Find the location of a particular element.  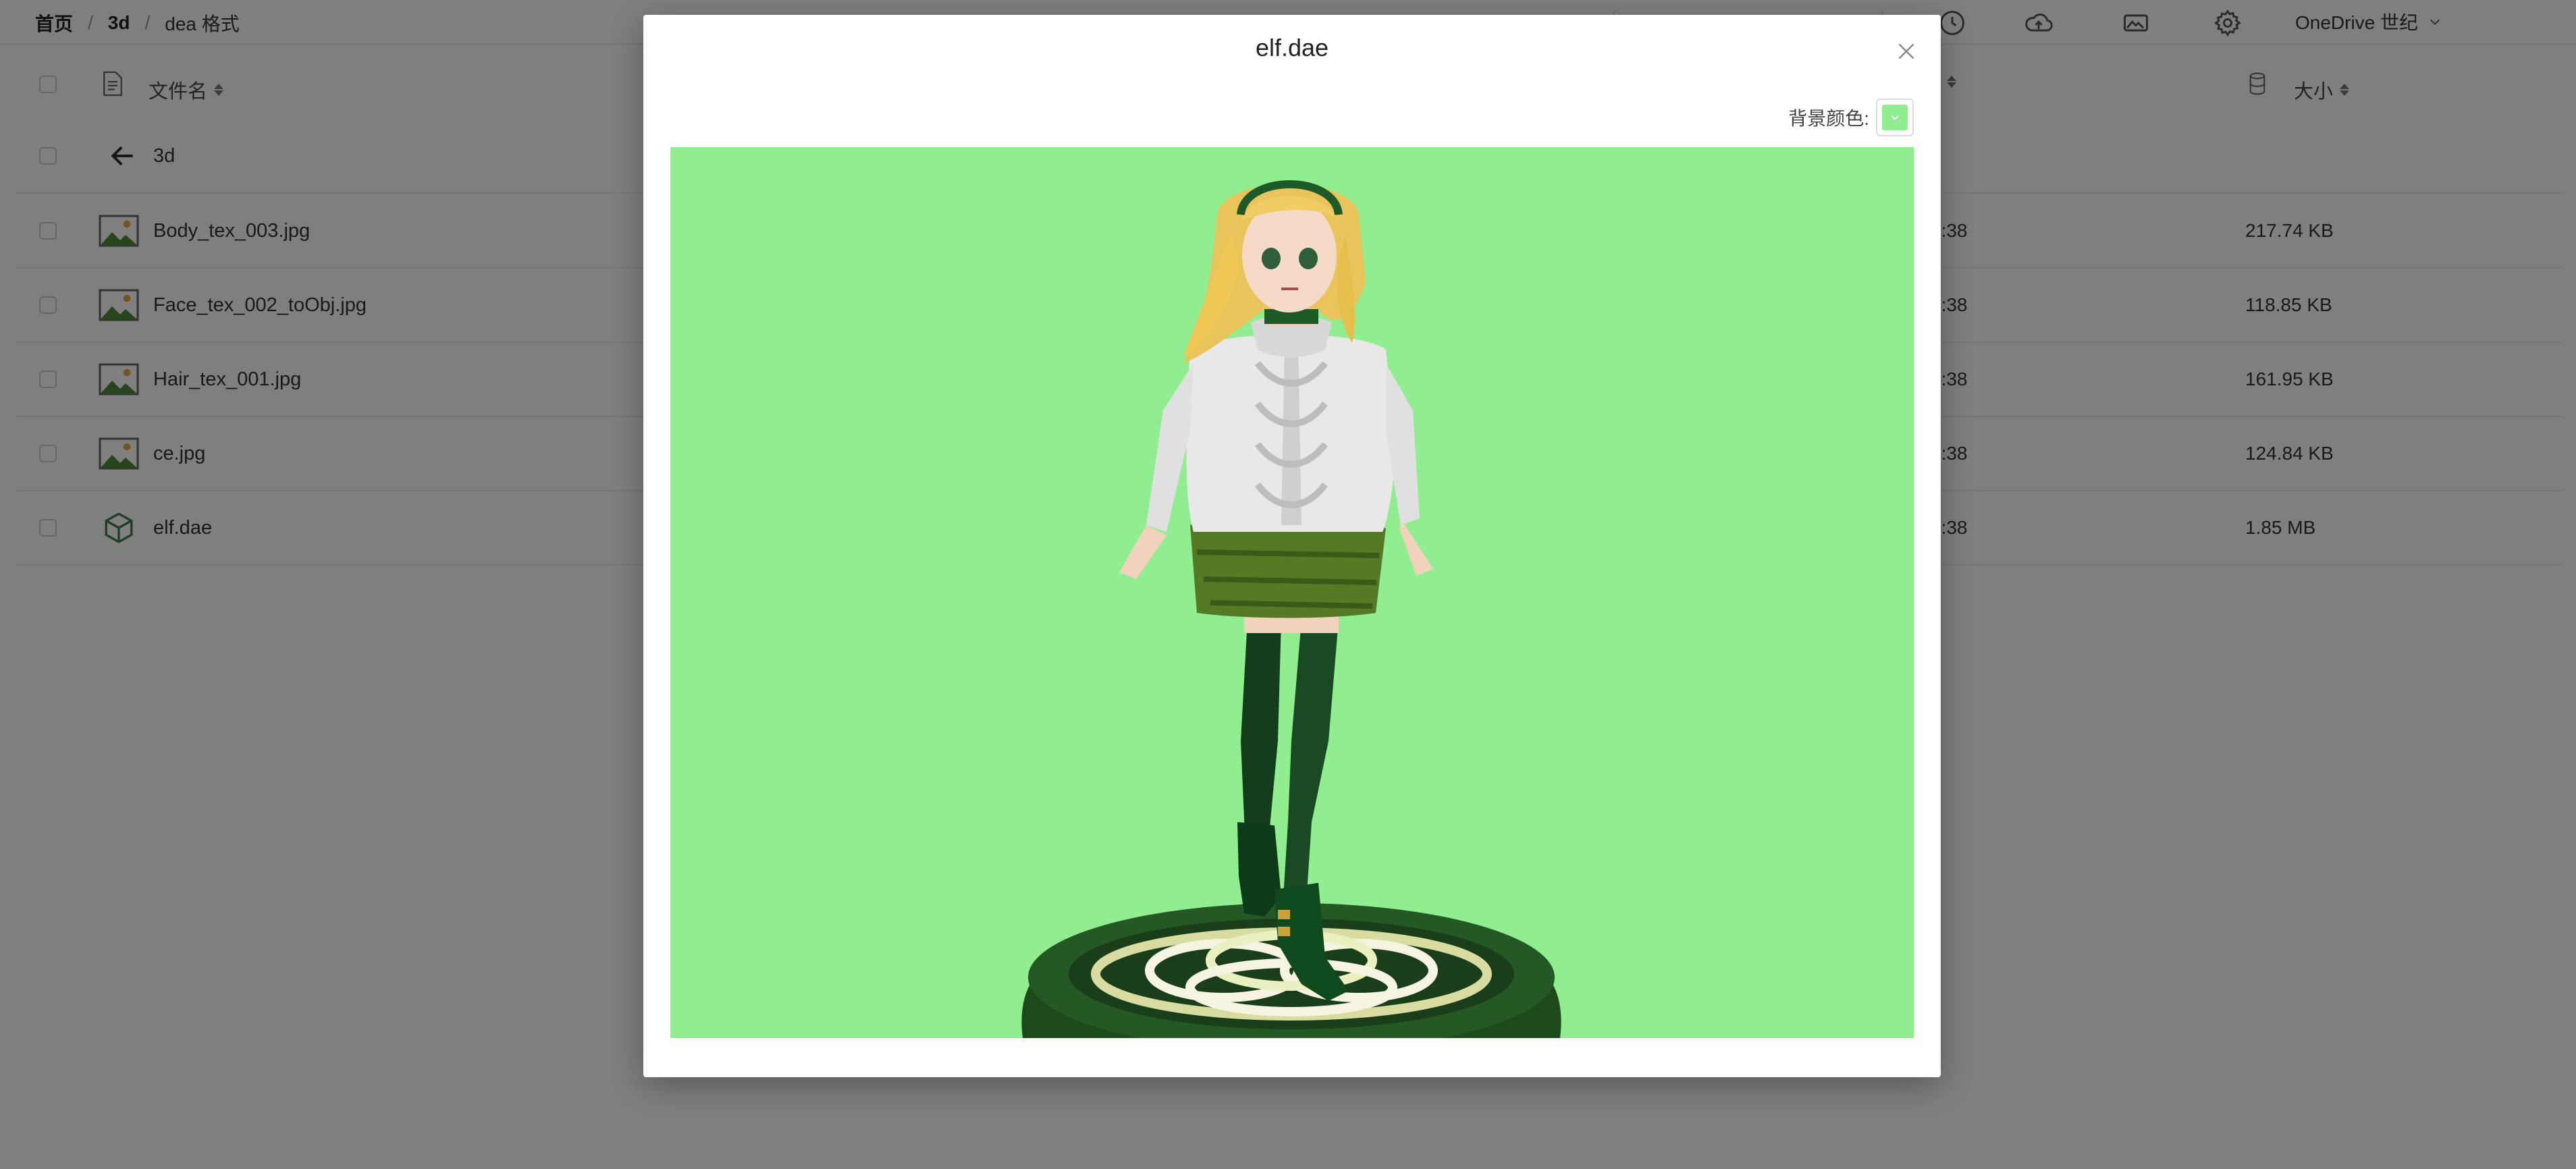

color-picker is located at coordinates (1895, 117).